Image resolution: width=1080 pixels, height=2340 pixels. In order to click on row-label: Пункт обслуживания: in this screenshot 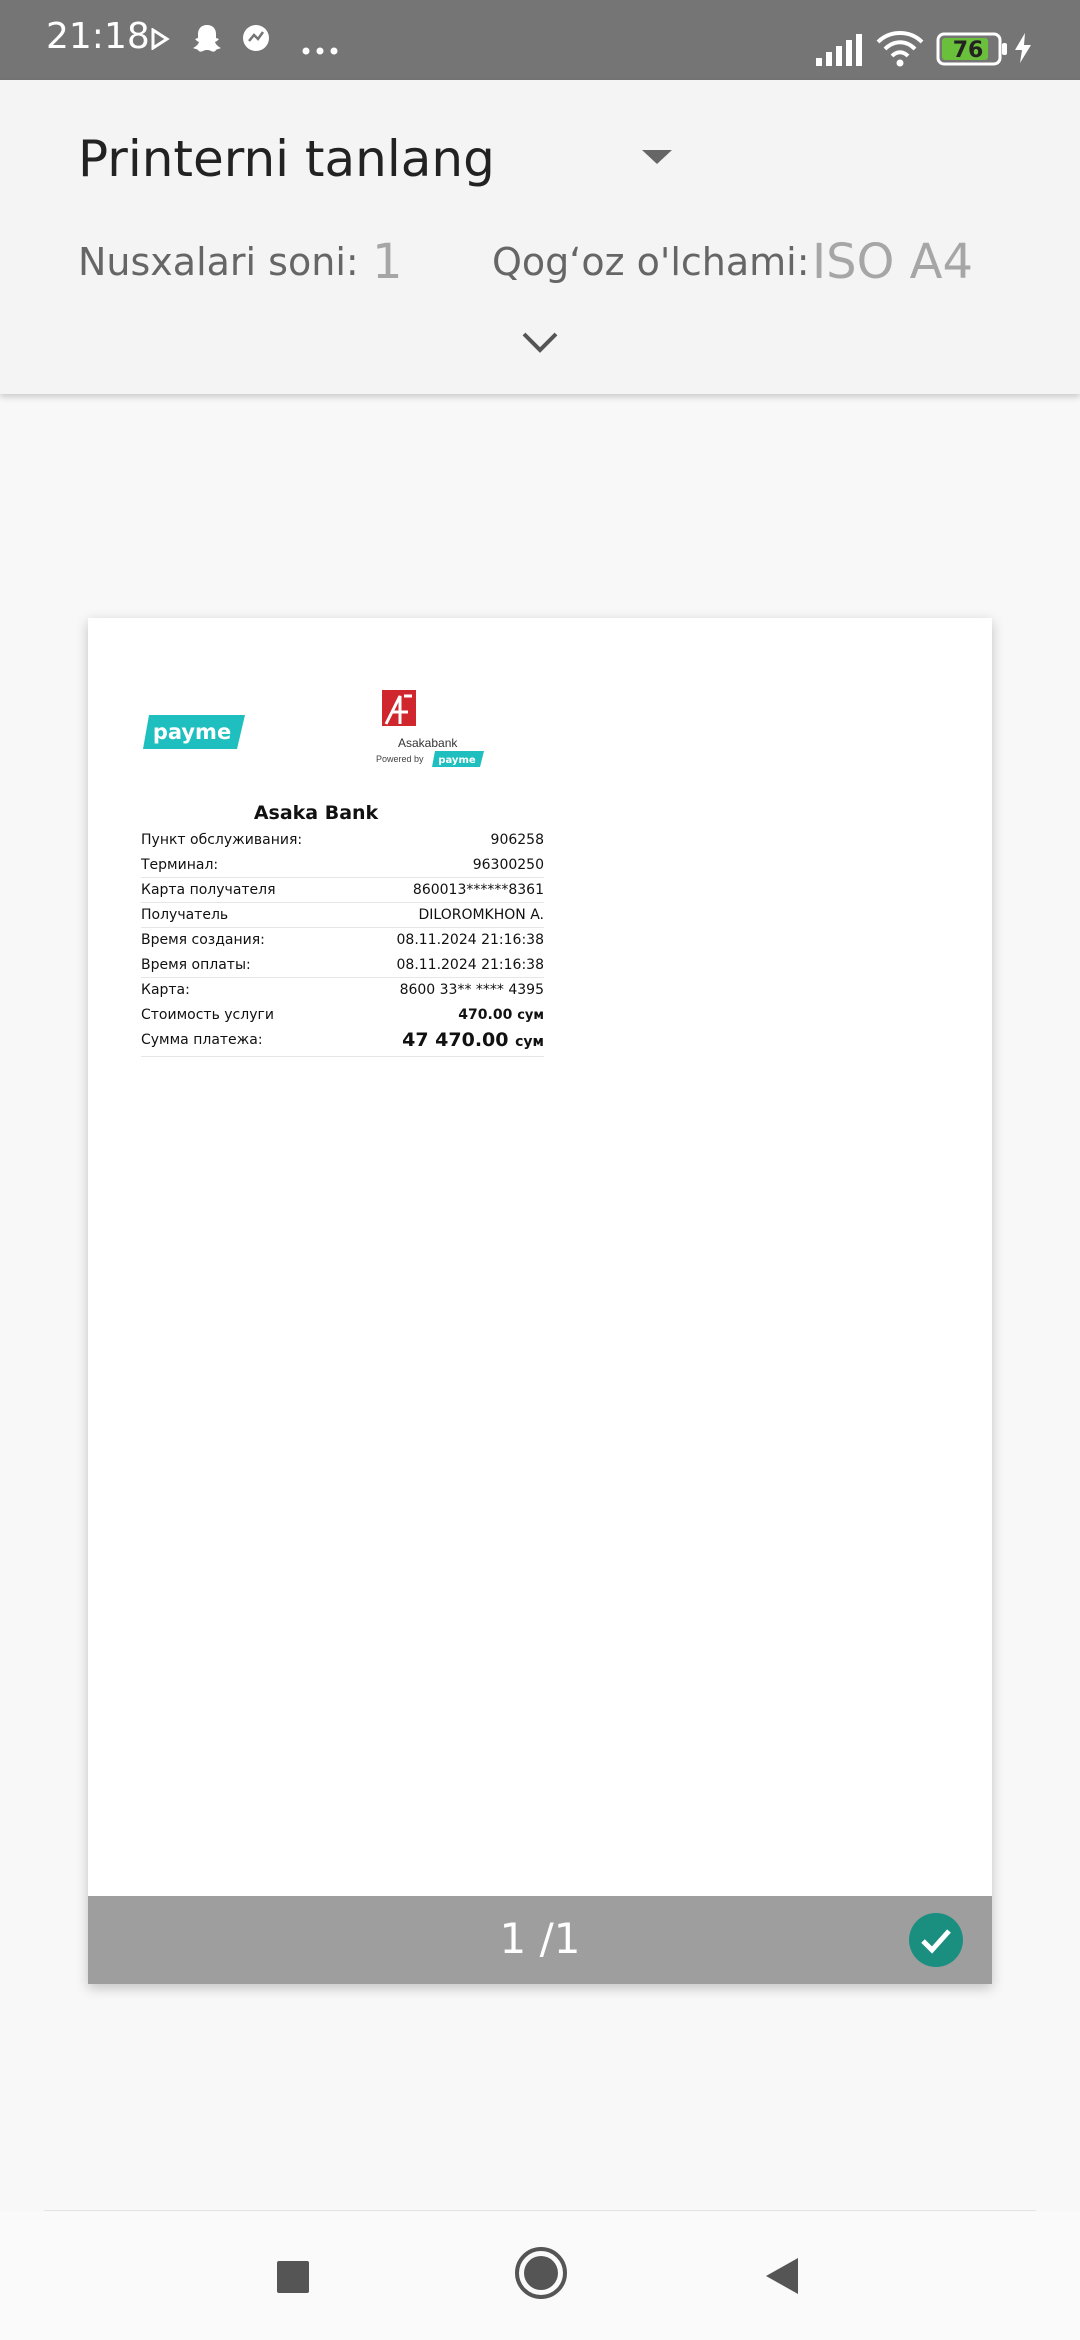, I will do `click(222, 840)`.